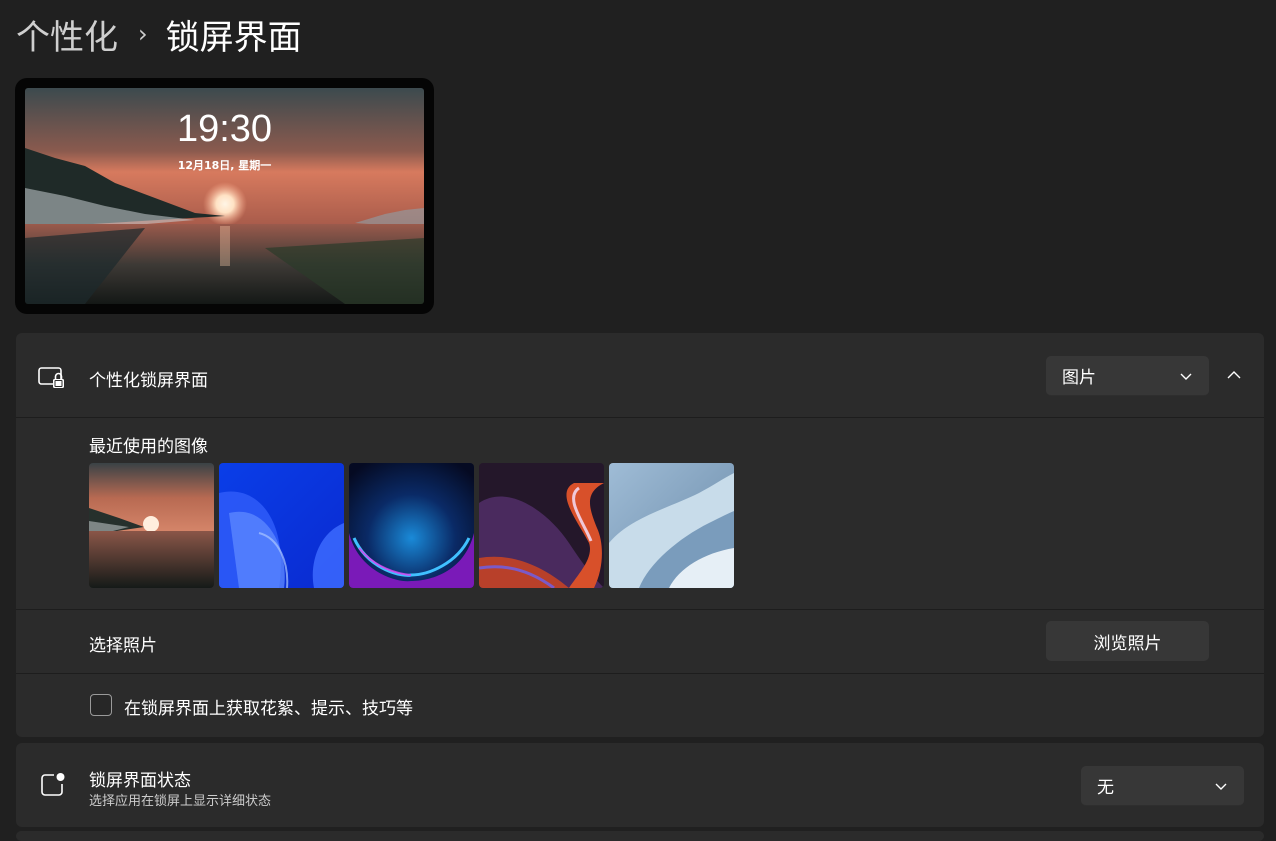 The width and height of the screenshot is (1276, 841). Describe the element at coordinates (671, 525) in the screenshot. I see `recent-image-light-blue-bloom` at that location.